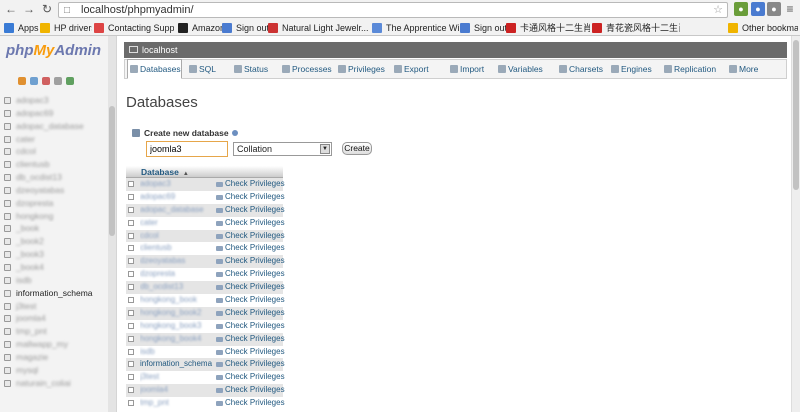  What do you see at coordinates (455, 50) in the screenshot?
I see `server-breadcrumb: localhost` at bounding box center [455, 50].